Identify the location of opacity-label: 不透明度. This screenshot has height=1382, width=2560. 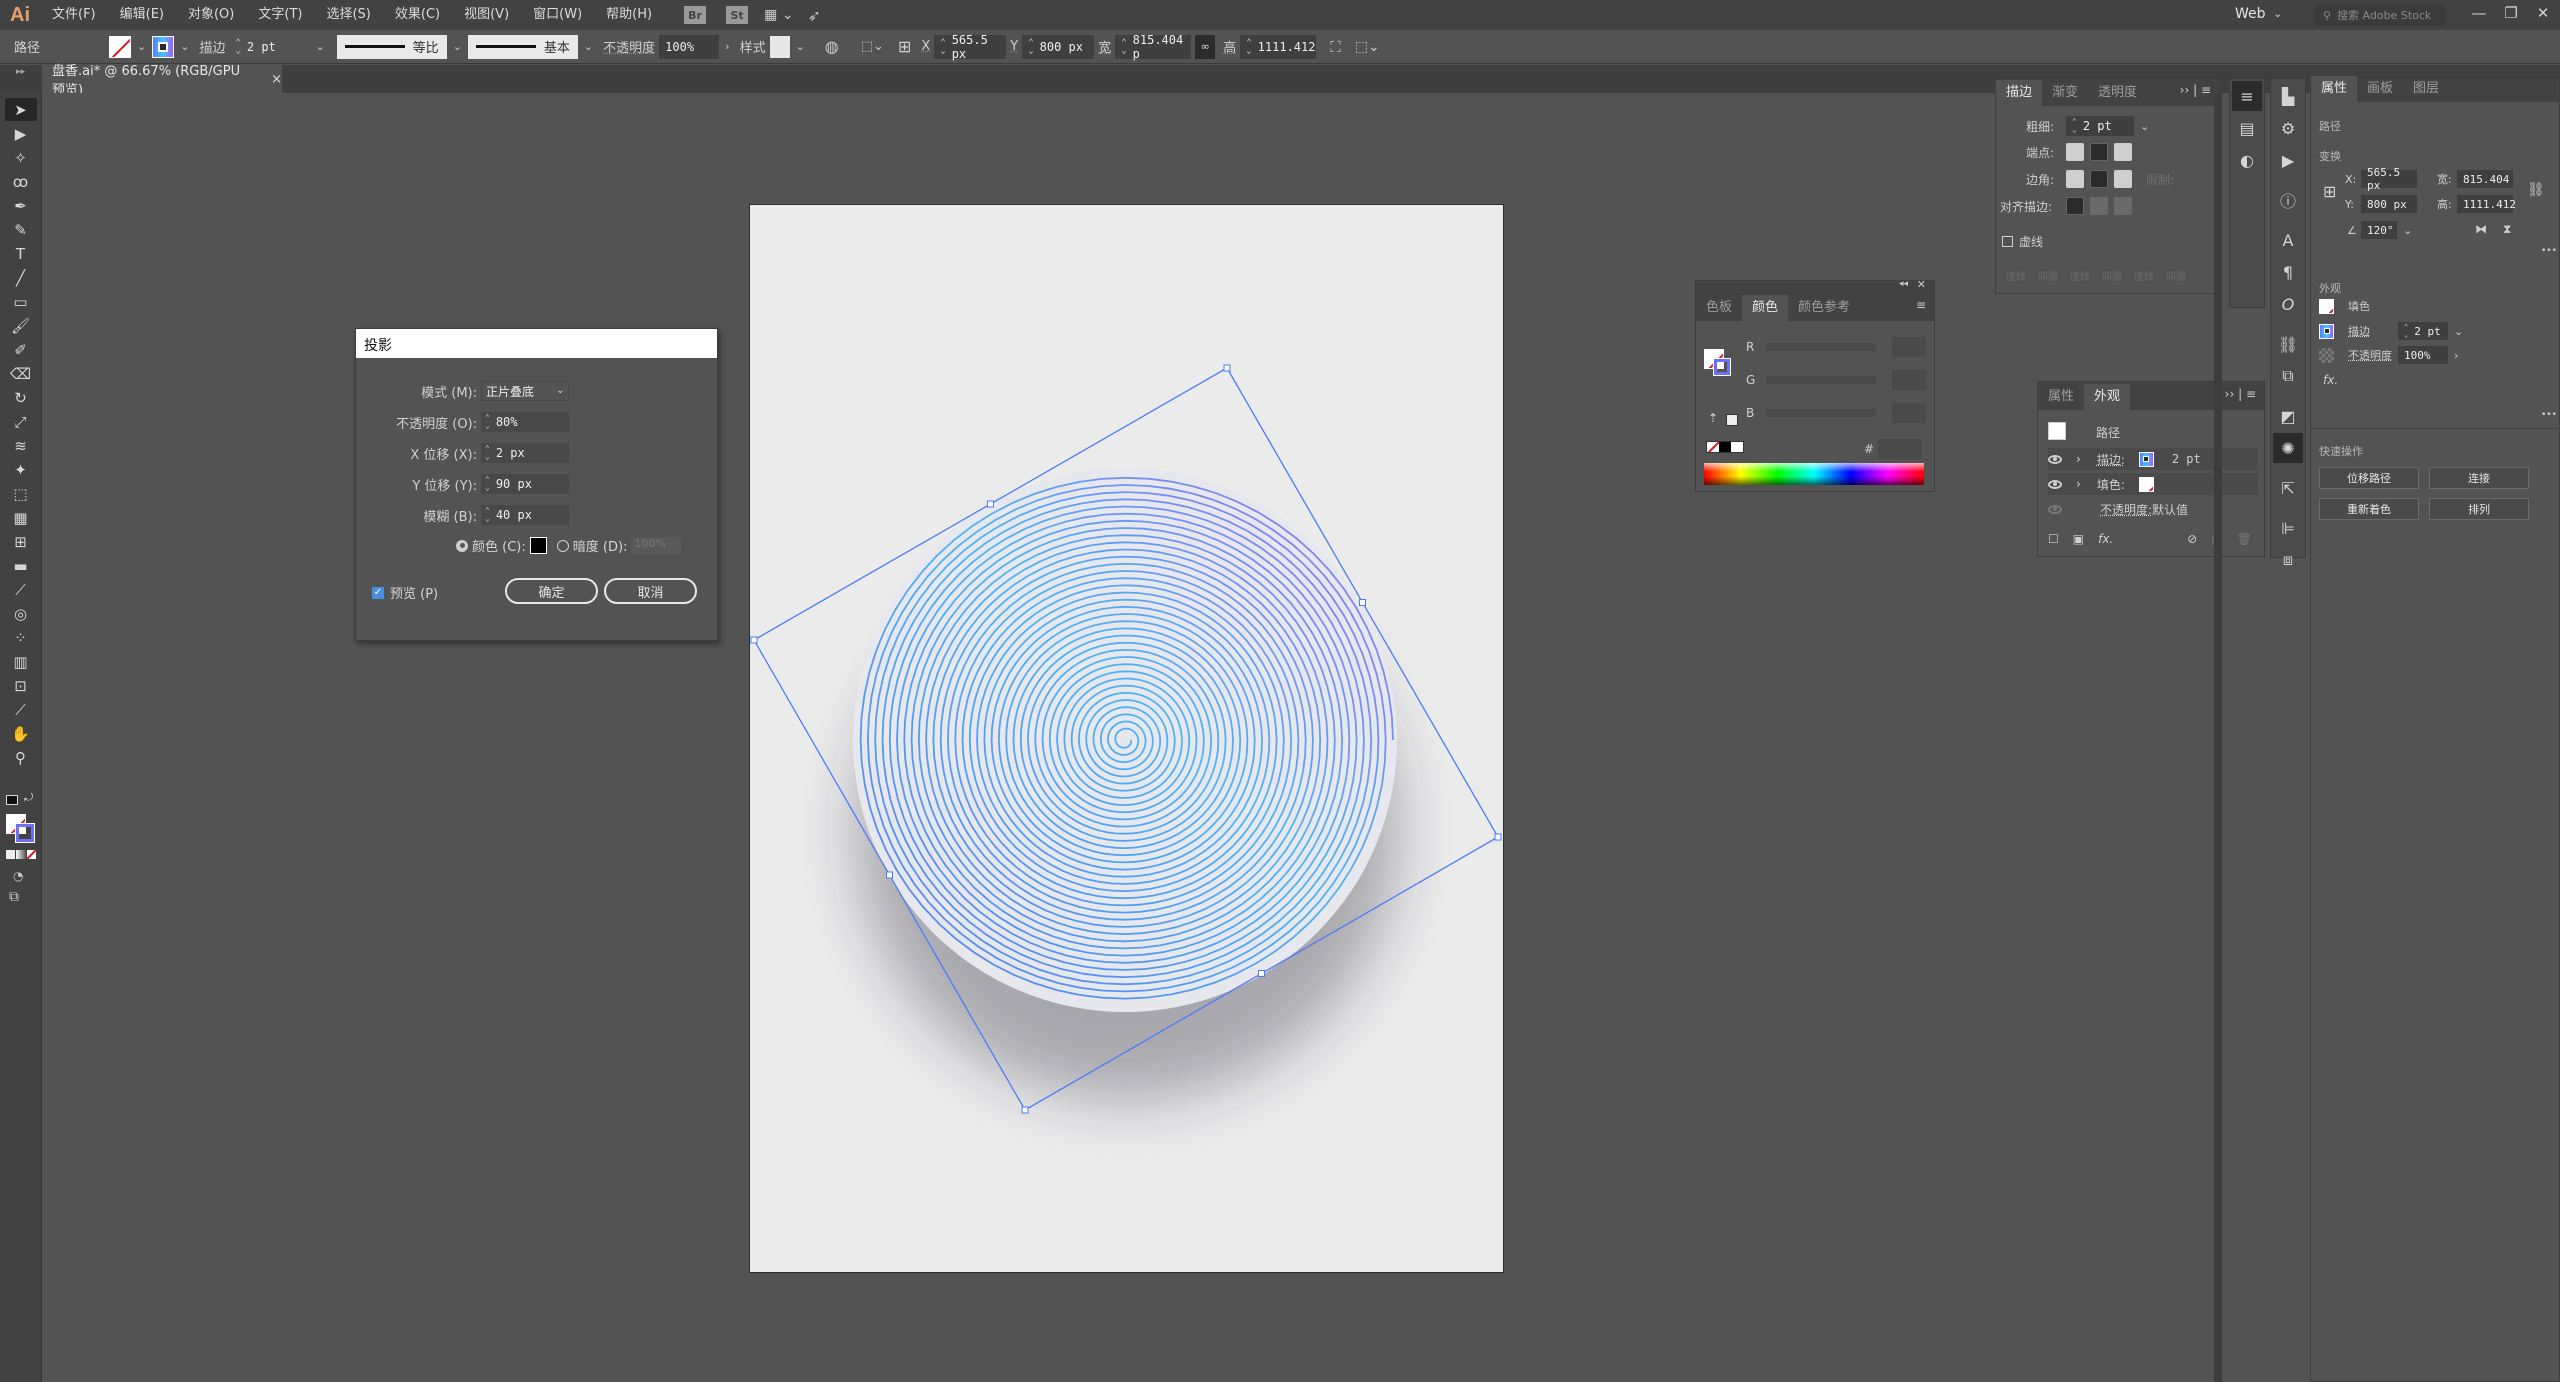
(629, 46).